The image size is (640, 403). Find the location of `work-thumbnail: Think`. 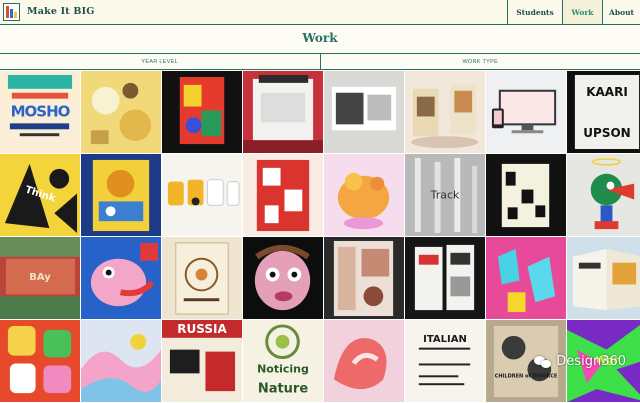

work-thumbnail: Think is located at coordinates (40, 195).